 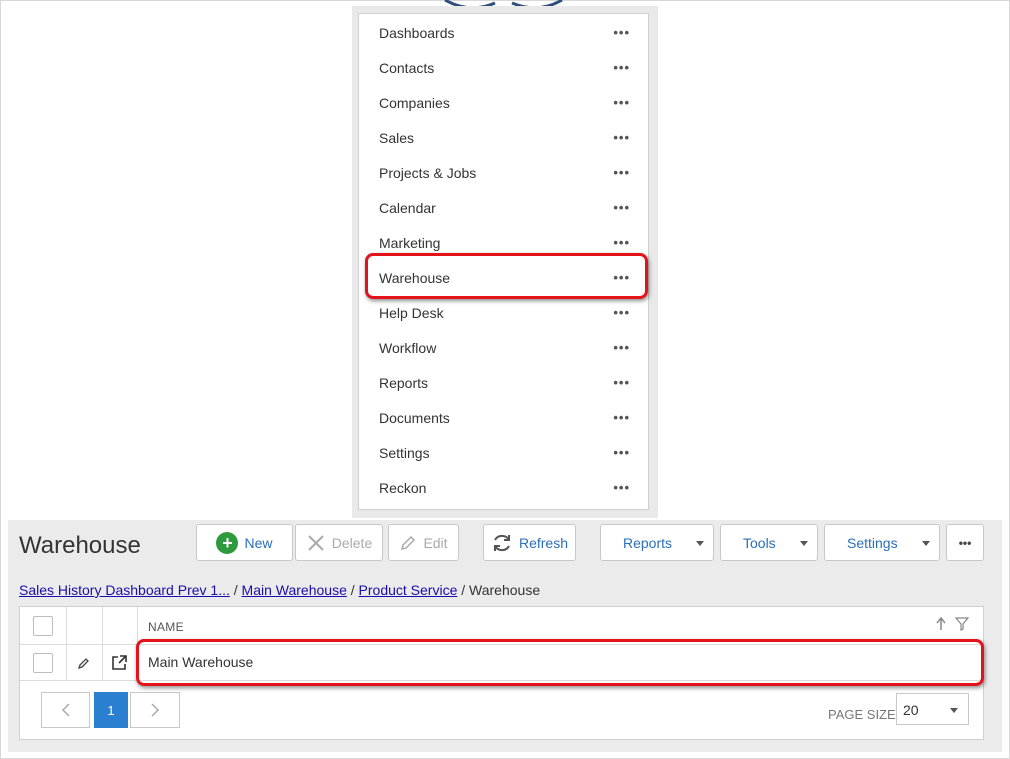 I want to click on chevron-right-icon, so click(x=155, y=710).